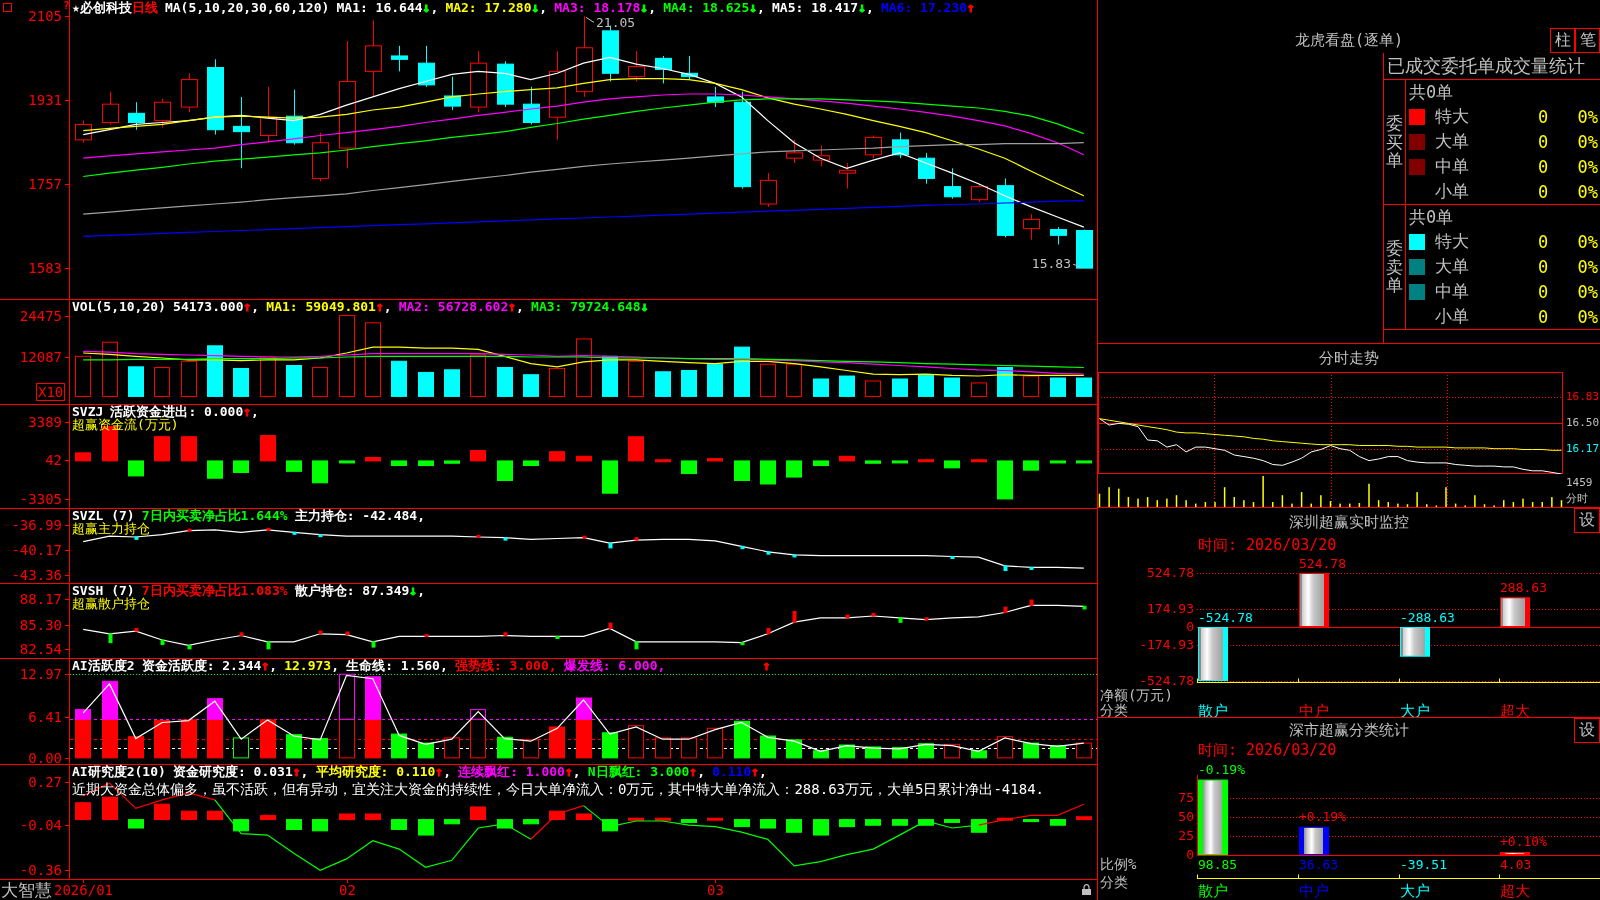 This screenshot has width=1600, height=900. What do you see at coordinates (102, 7) in the screenshot?
I see `indicator-name: ★必创科技` at bounding box center [102, 7].